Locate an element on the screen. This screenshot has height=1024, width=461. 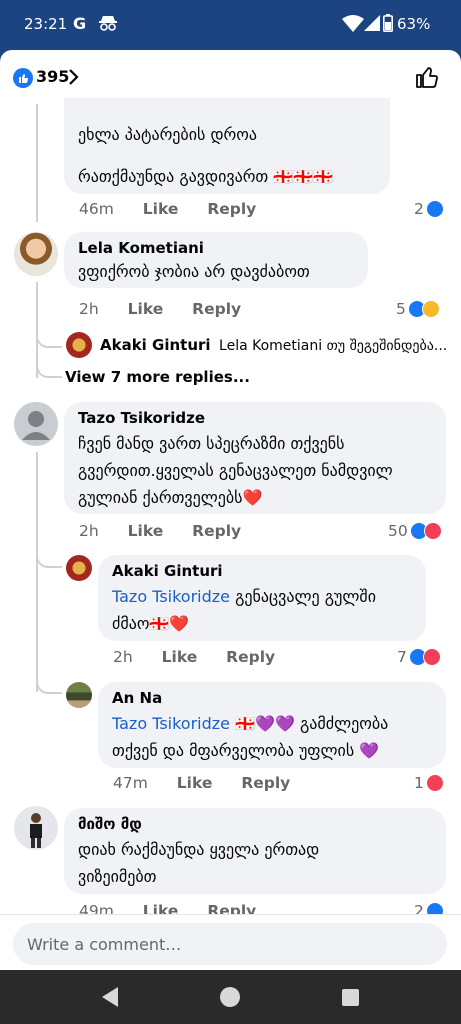
commenter-name: Lela Kometiani is located at coordinates (216, 248).